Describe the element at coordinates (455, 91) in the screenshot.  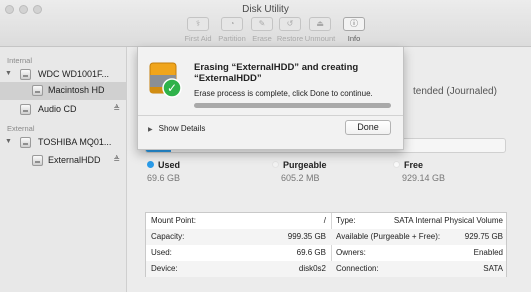
I see `volume-format-label: tended (Journaled)` at that location.